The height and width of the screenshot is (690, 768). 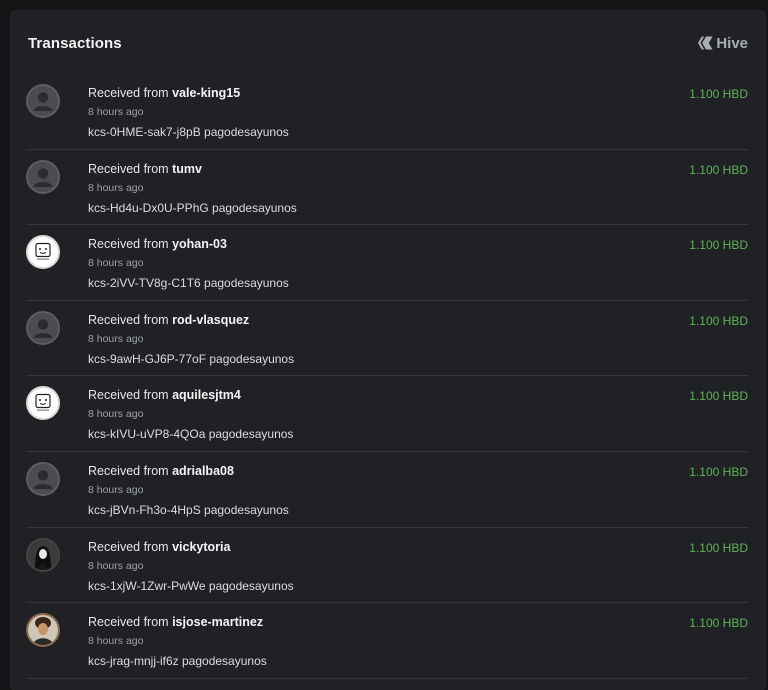 I want to click on transaction-title: Received from isjose-martinez, so click(x=175, y=622).